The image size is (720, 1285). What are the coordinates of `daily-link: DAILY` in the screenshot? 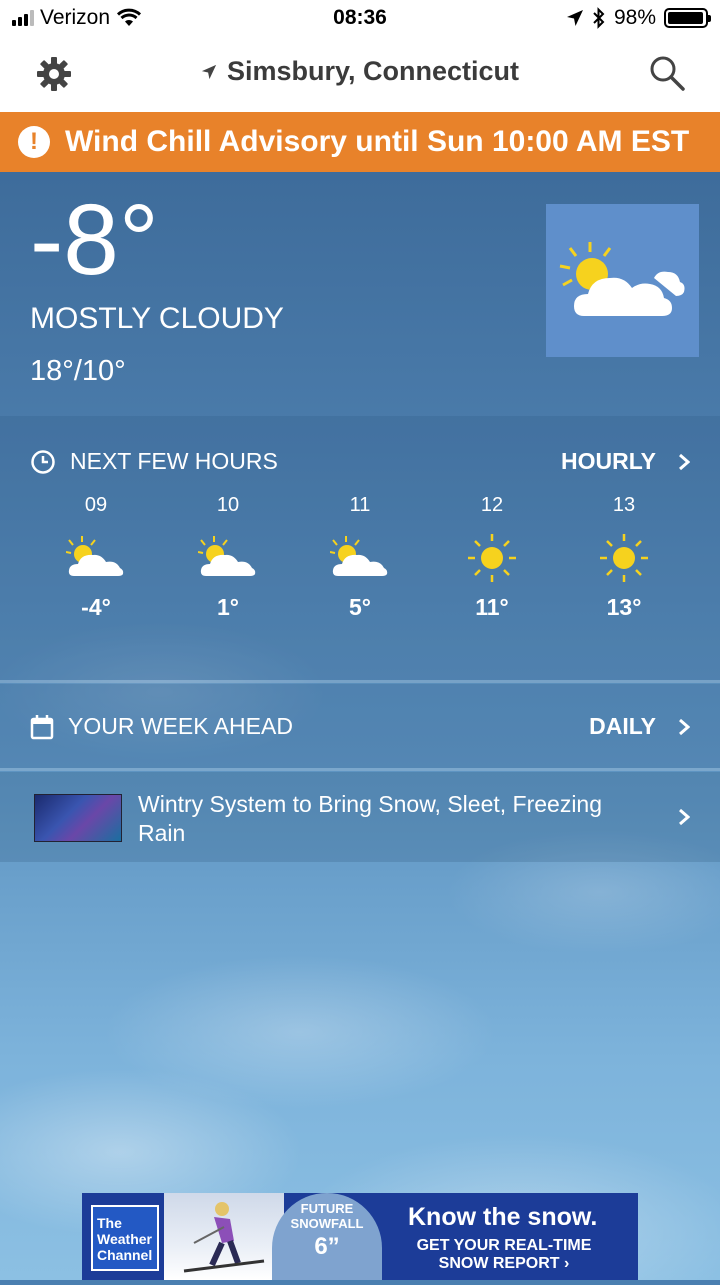 It's located at (639, 726).